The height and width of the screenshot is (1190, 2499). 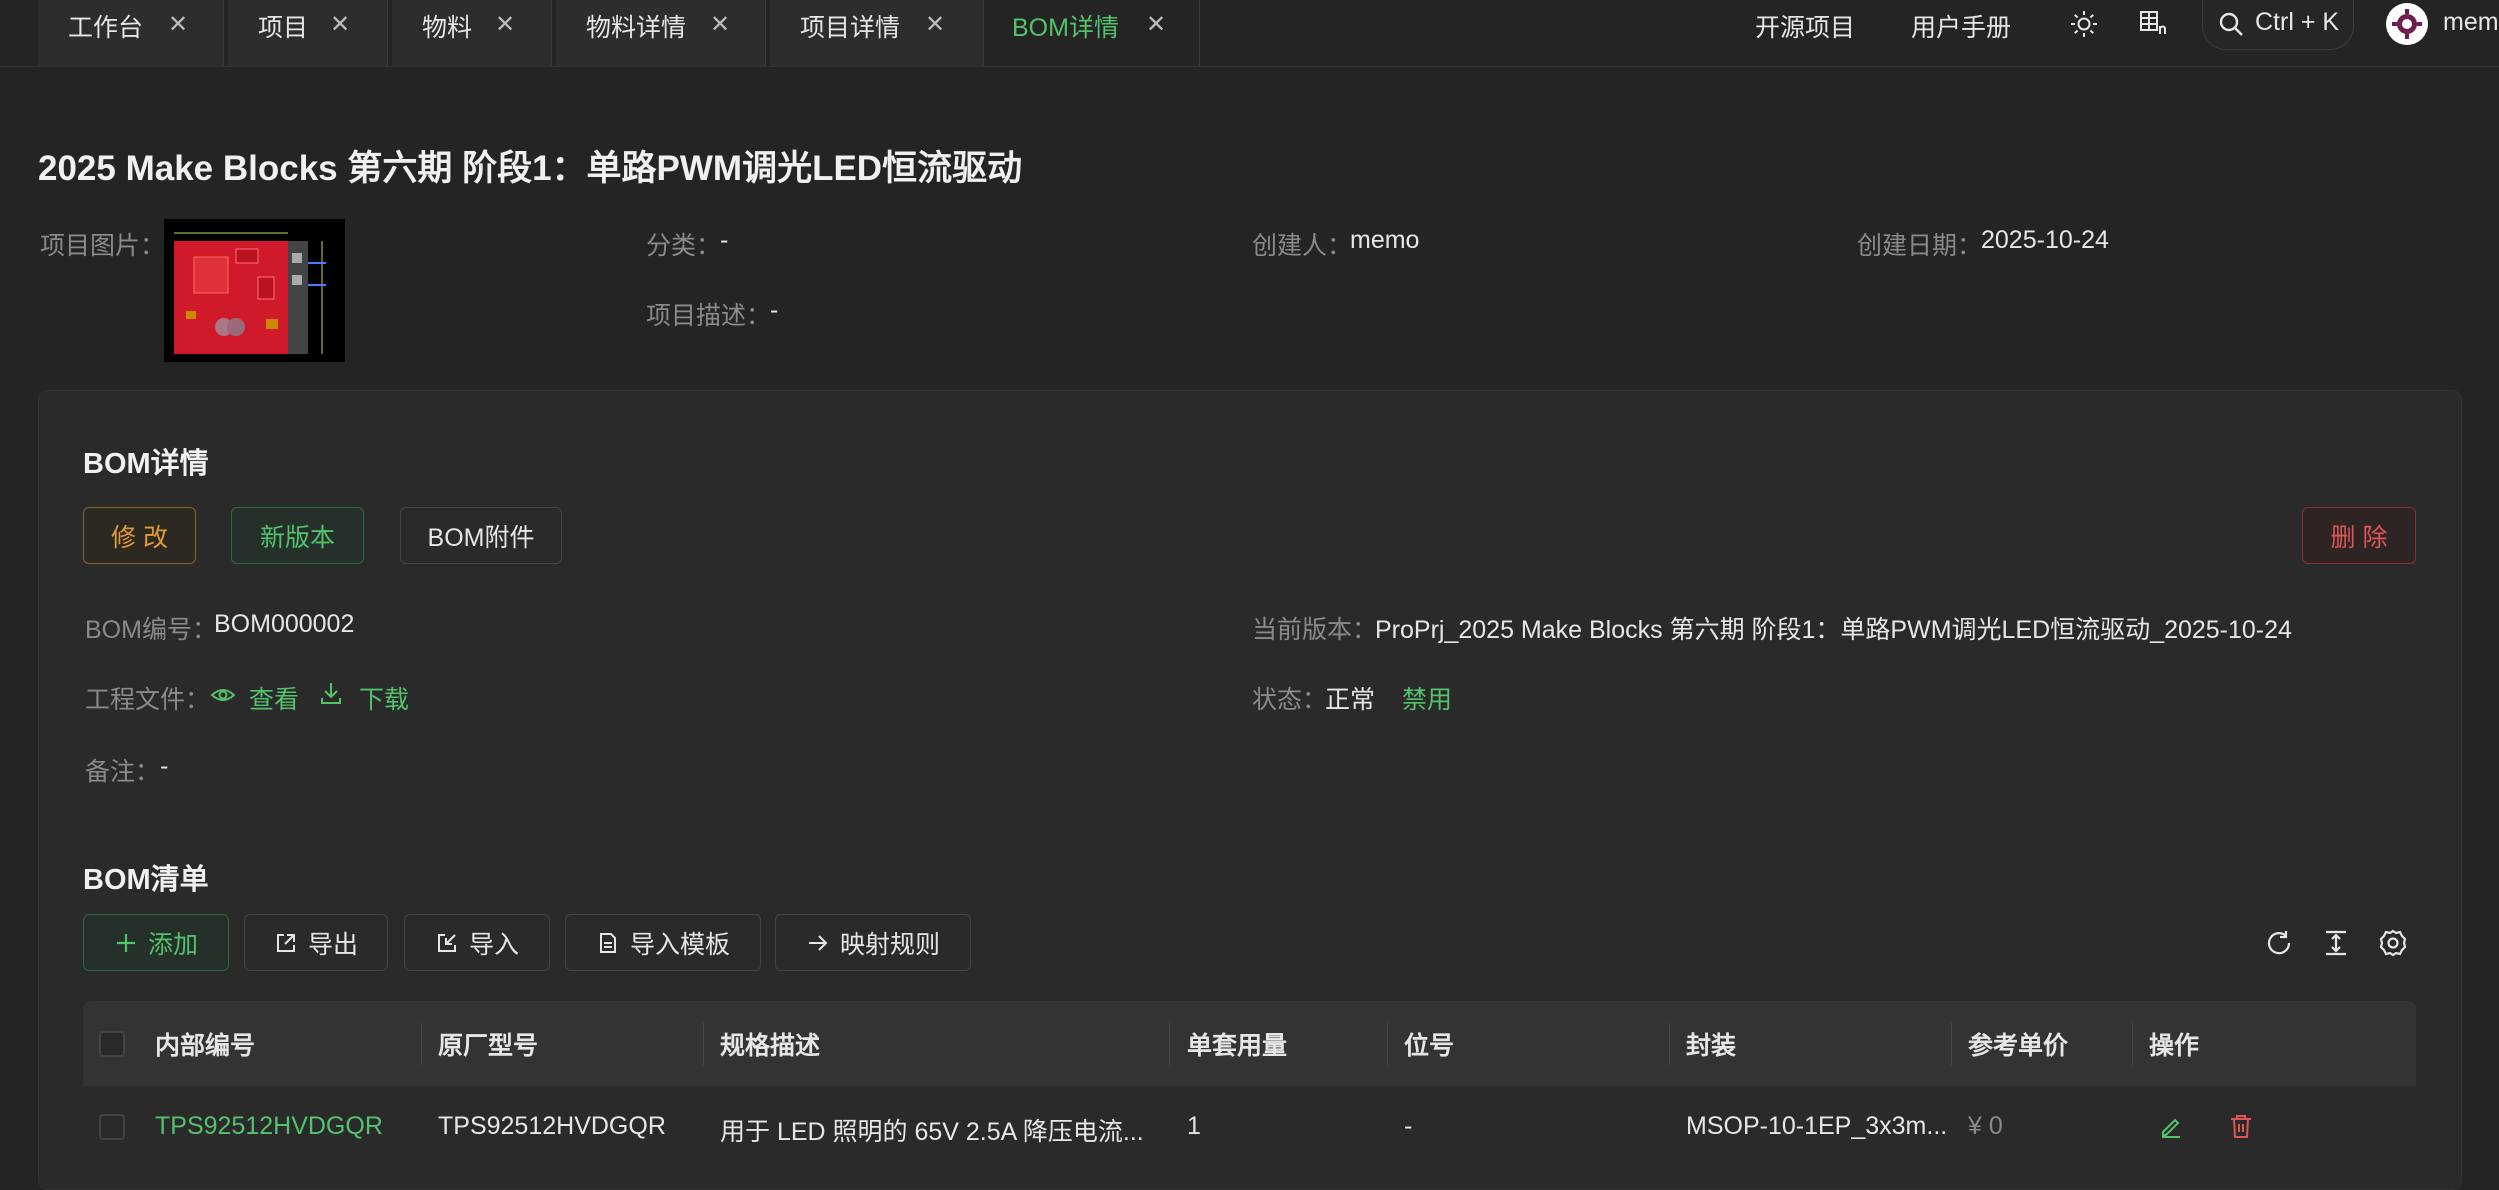 I want to click on tab-label: 项目, so click(x=283, y=28).